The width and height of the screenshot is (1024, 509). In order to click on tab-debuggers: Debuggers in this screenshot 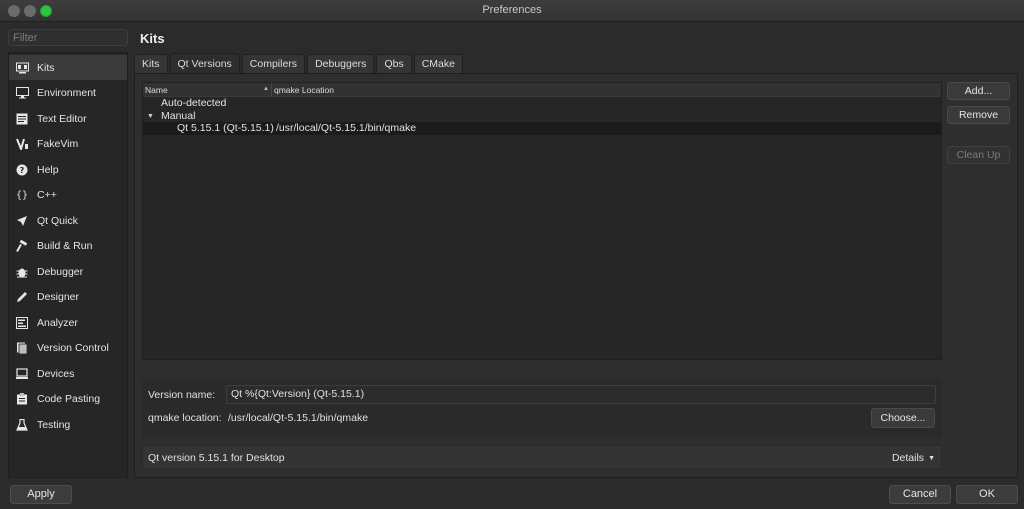, I will do `click(341, 63)`.